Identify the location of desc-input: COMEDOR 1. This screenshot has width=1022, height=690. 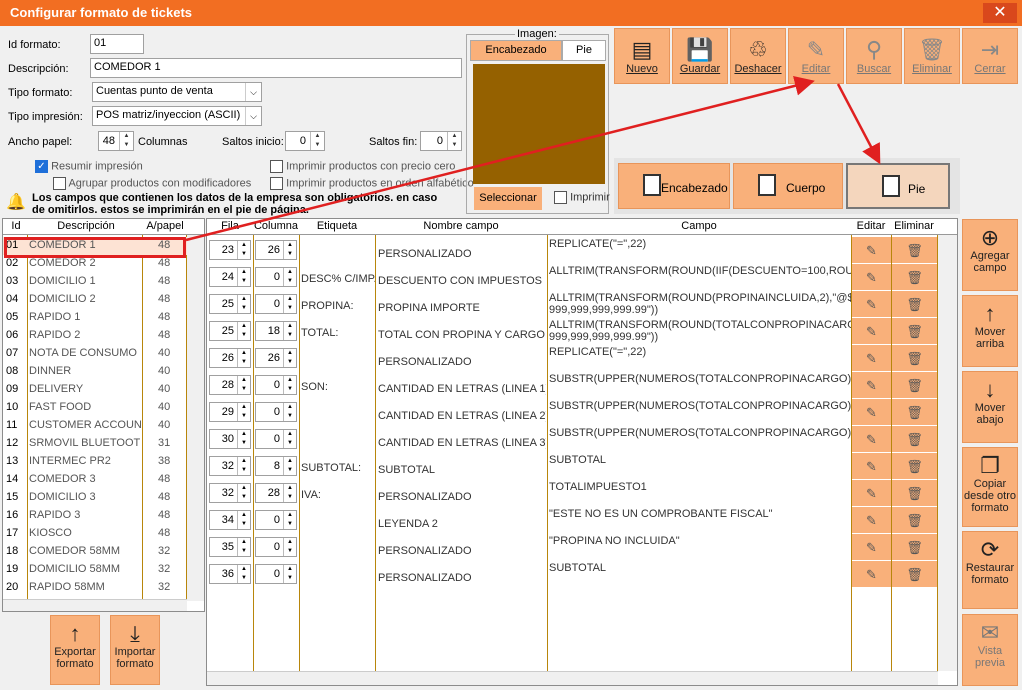
(276, 68).